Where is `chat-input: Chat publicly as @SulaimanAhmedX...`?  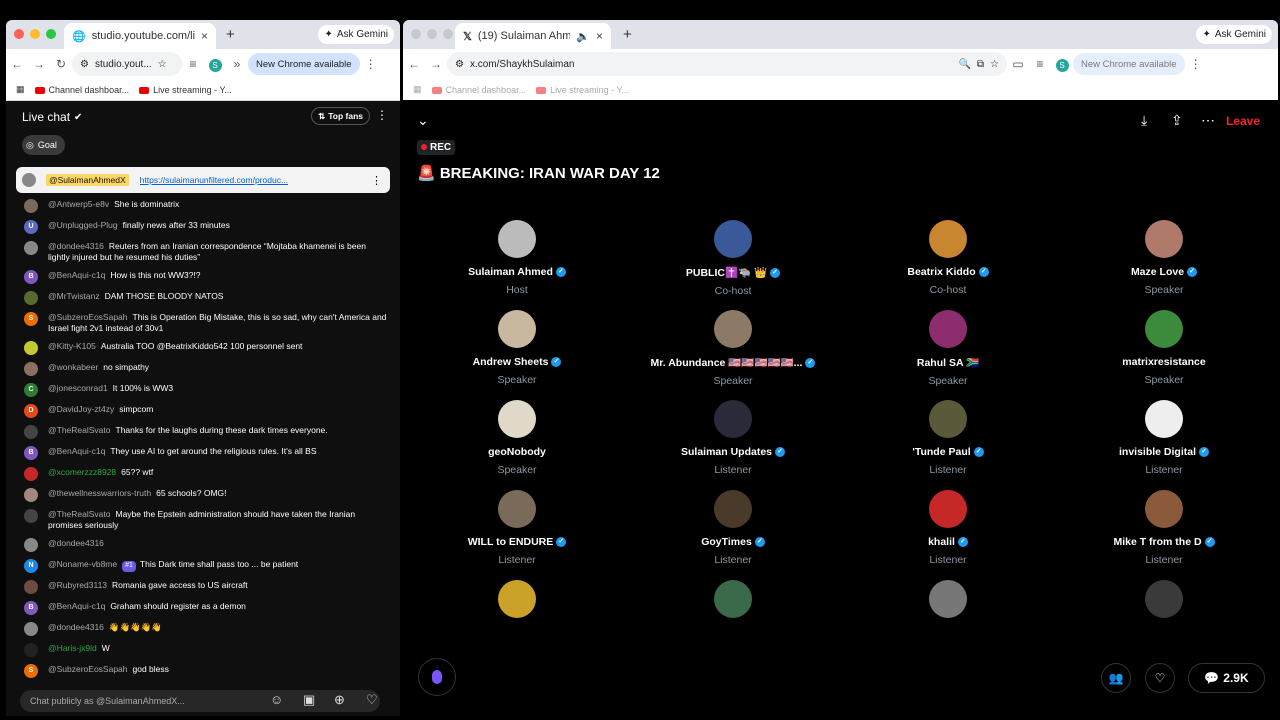 chat-input: Chat publicly as @SulaimanAhmedX... is located at coordinates (200, 701).